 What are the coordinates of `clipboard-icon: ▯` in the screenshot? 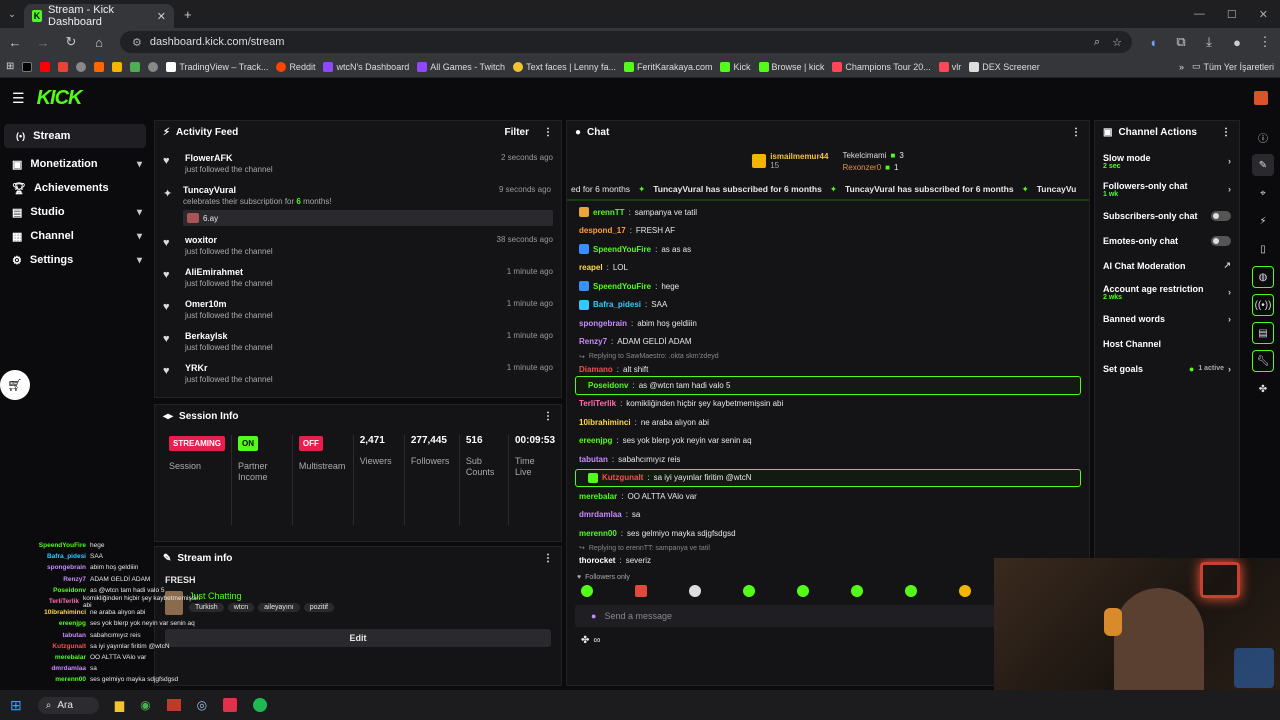 It's located at (1263, 249).